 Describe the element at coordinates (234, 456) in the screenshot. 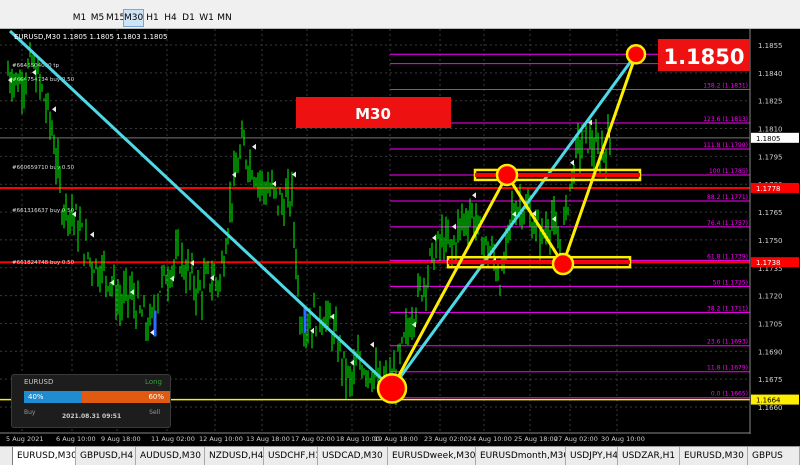

I see `chart-tab: NZDUSD,H4` at that location.